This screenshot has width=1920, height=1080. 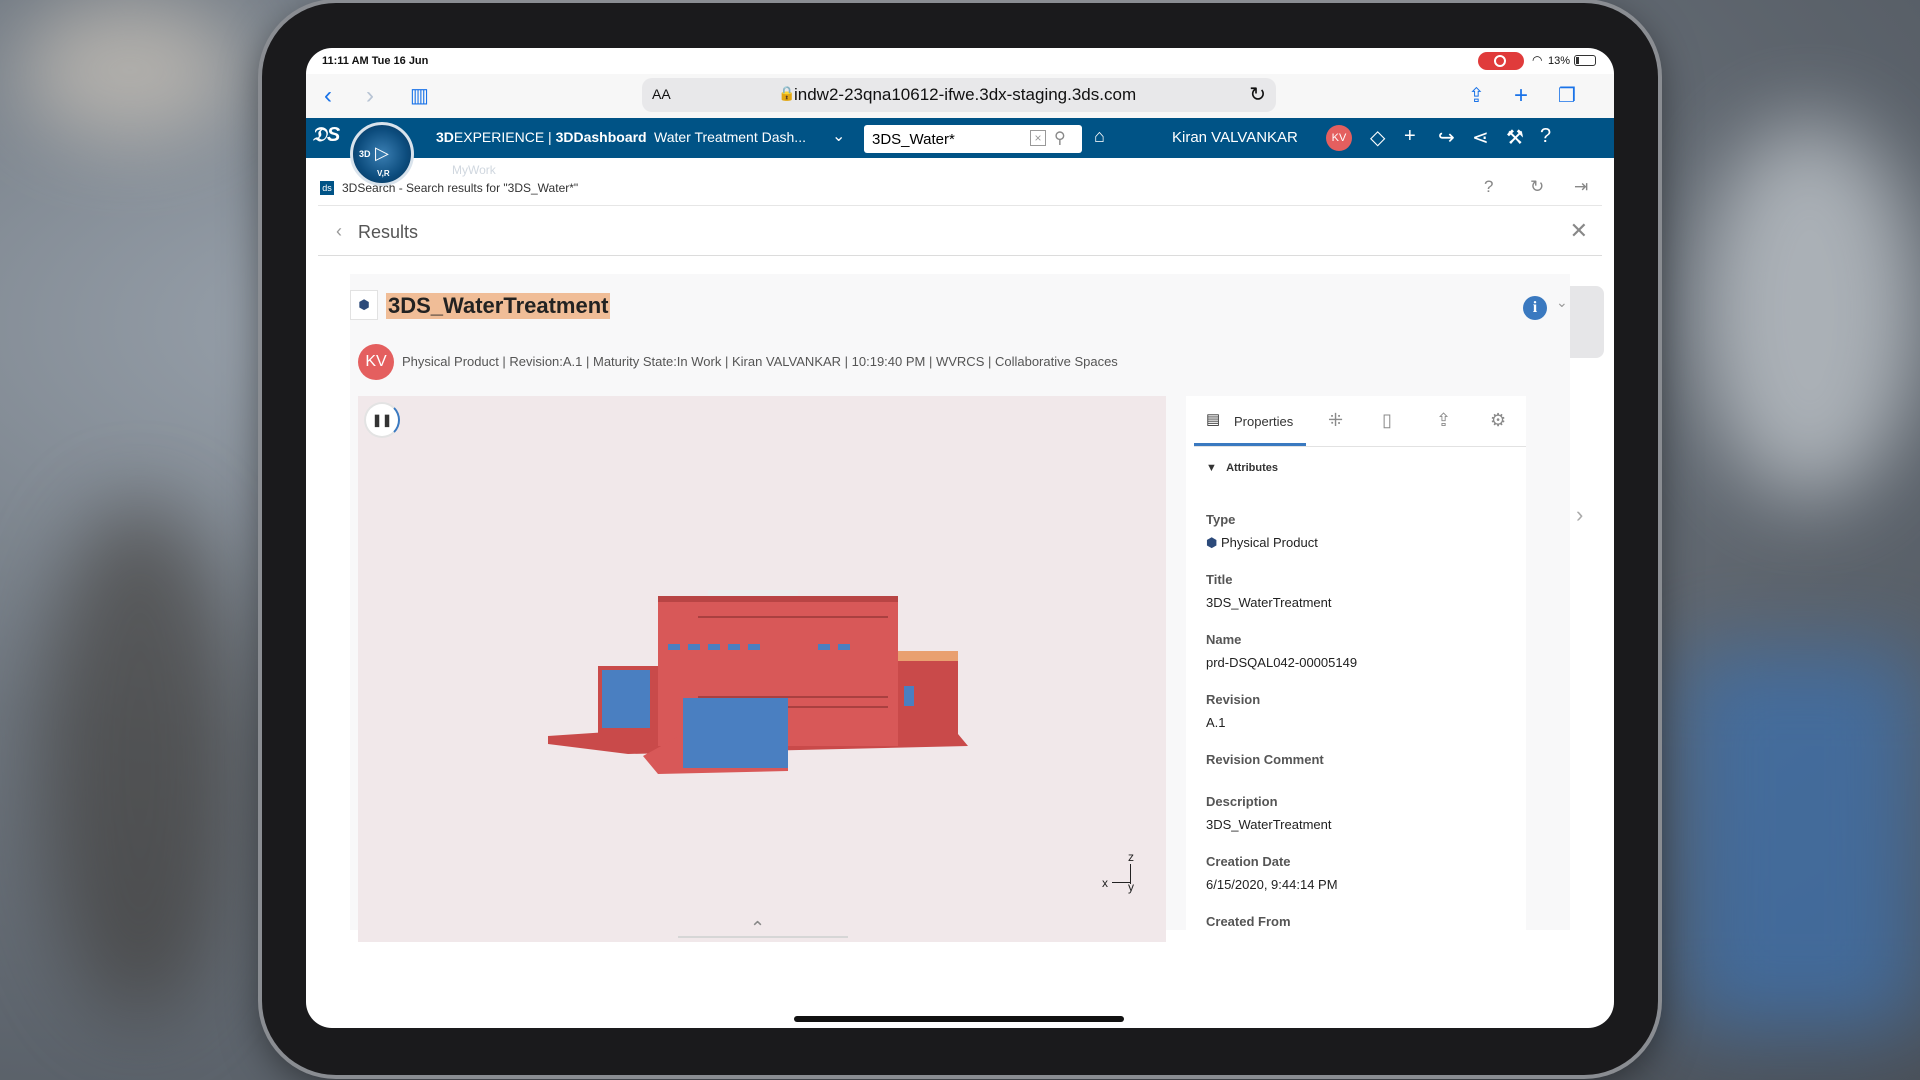 What do you see at coordinates (1269, 542) in the screenshot?
I see `field-value: Physical Product` at bounding box center [1269, 542].